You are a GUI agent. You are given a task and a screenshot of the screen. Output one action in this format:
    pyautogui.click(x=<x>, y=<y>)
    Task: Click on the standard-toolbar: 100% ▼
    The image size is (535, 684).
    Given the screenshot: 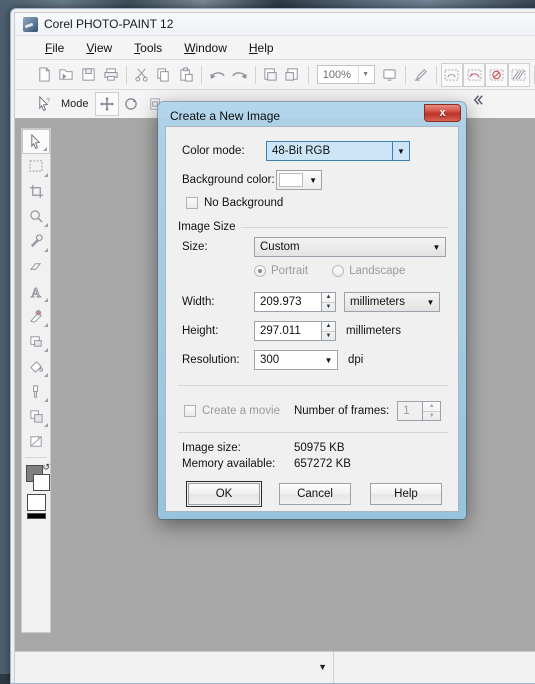 What is the action you would take?
    pyautogui.click(x=275, y=74)
    